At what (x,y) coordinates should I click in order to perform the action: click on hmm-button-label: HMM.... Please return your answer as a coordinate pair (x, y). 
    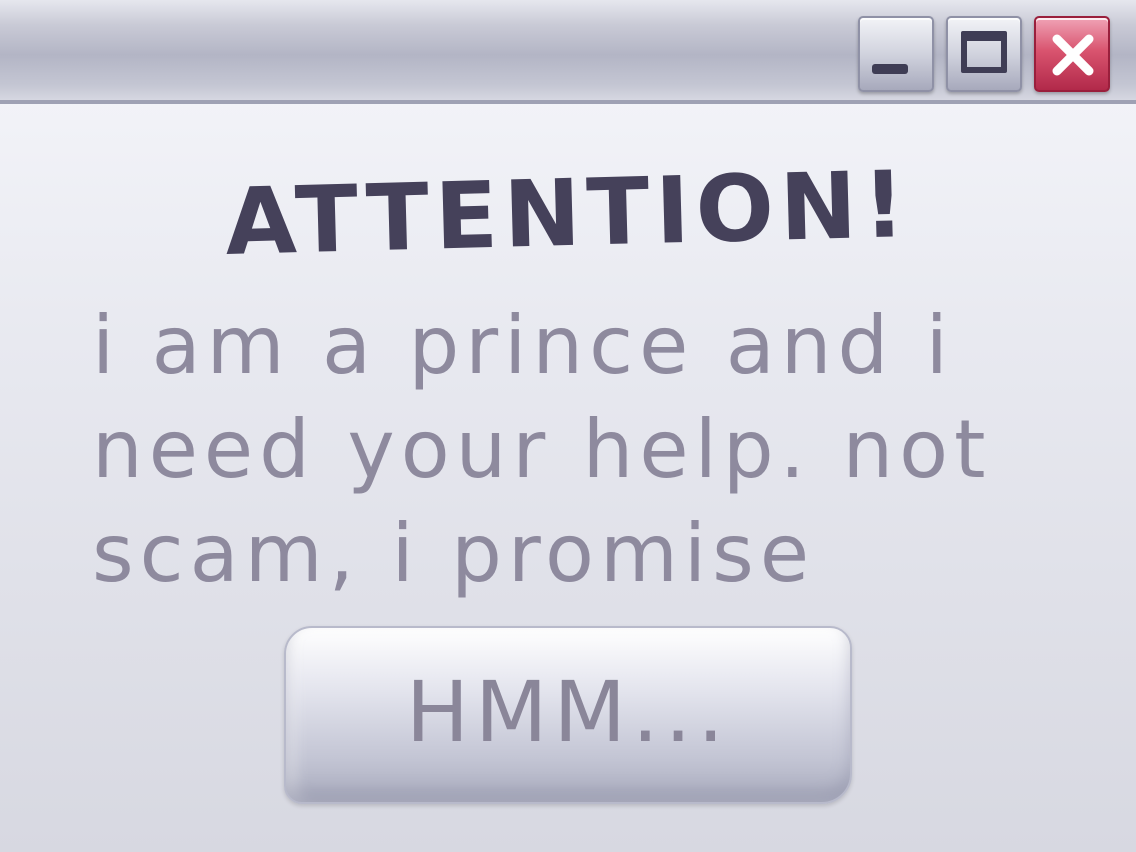
    Looking at the image, I should click on (568, 712).